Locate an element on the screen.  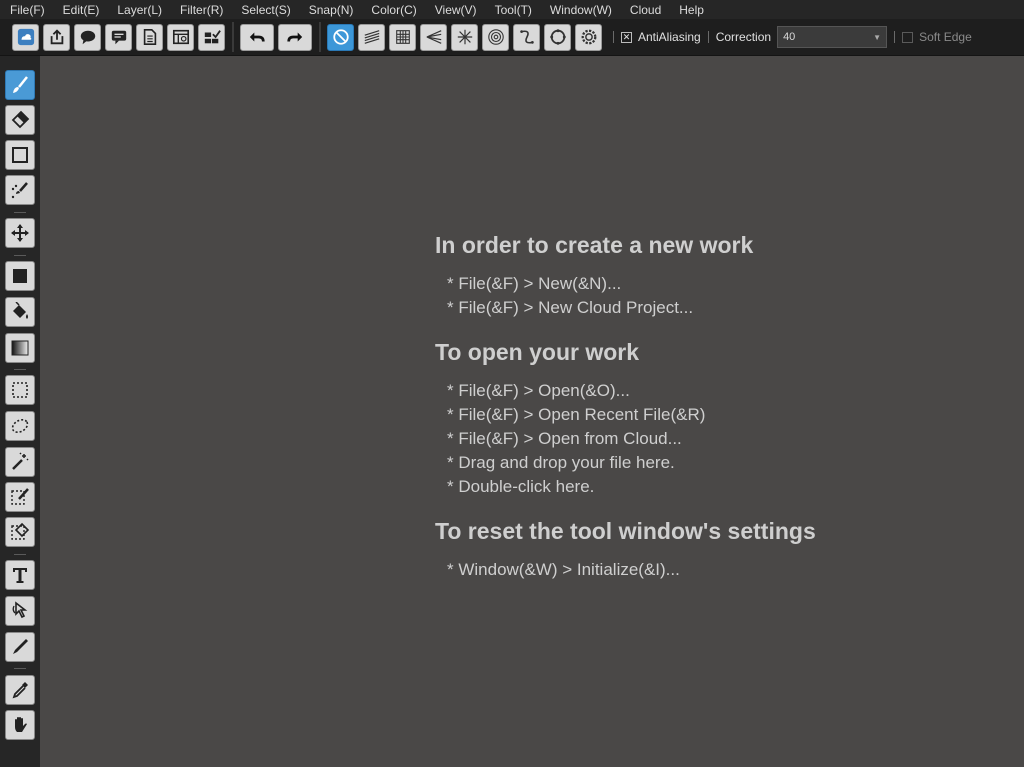
guide-heading: To open your work is located at coordinates (537, 352).